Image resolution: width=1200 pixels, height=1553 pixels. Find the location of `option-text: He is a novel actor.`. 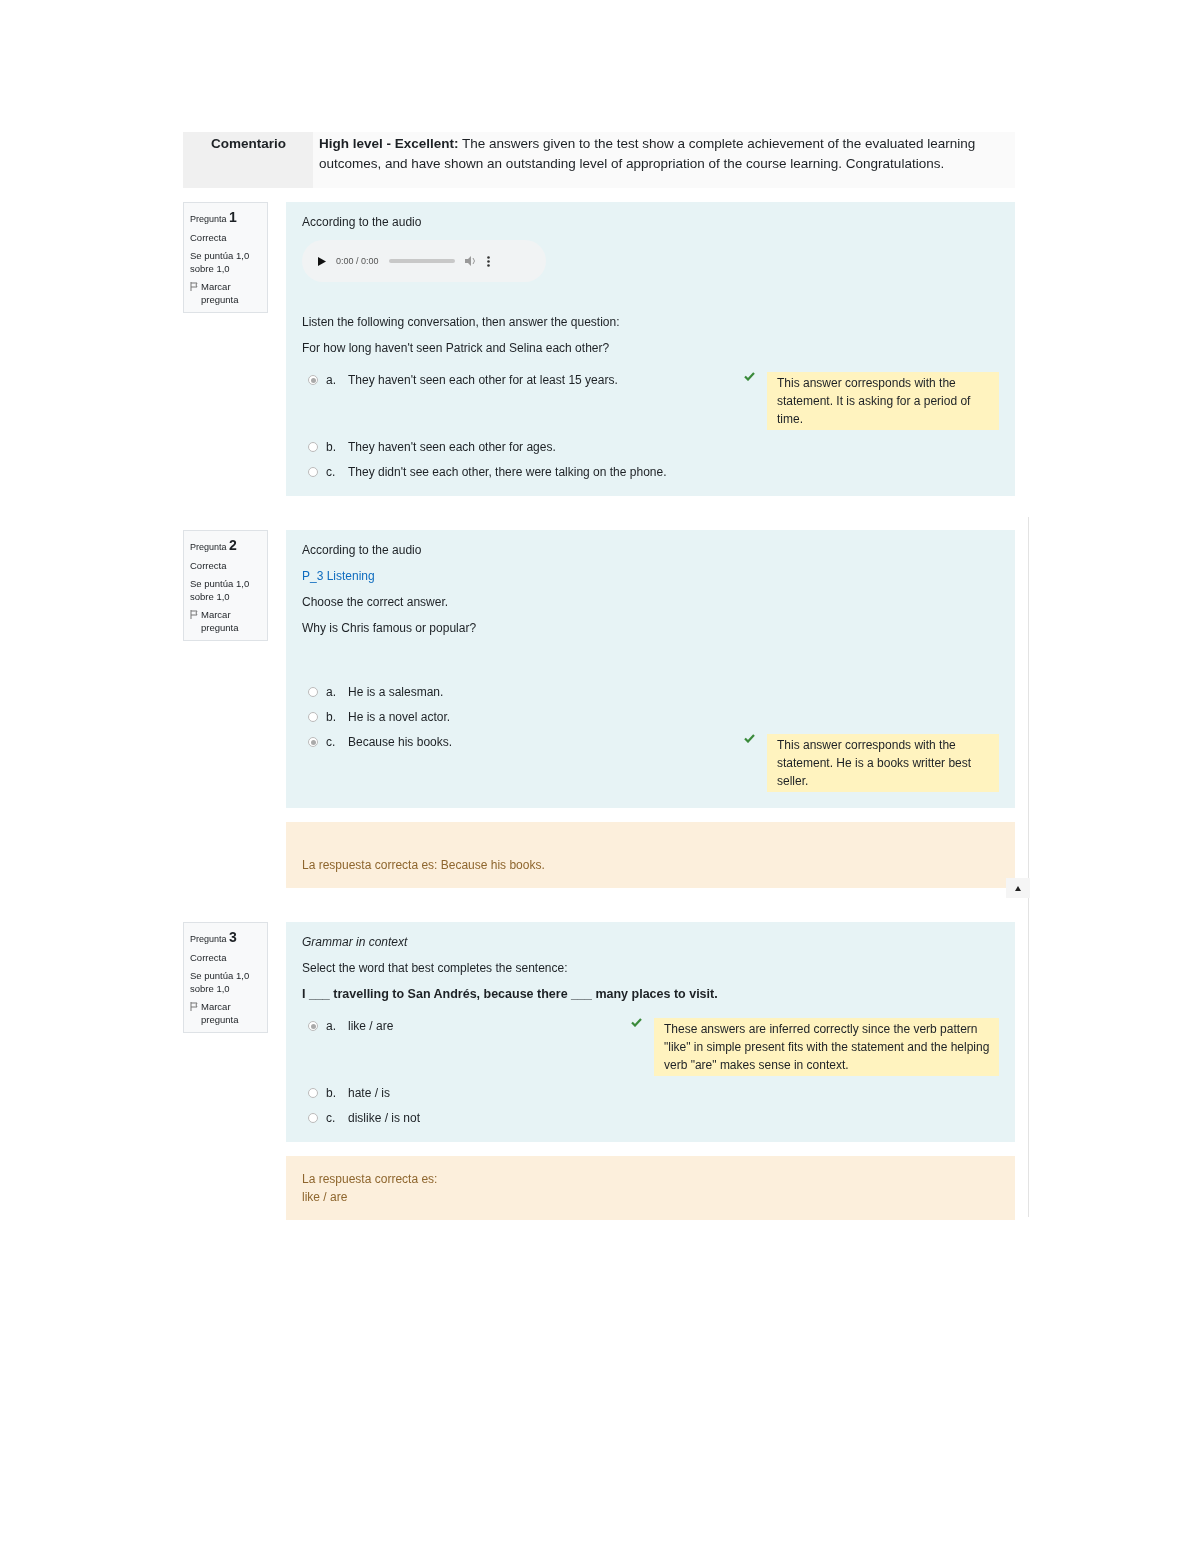

option-text: He is a novel actor. is located at coordinates (399, 717).